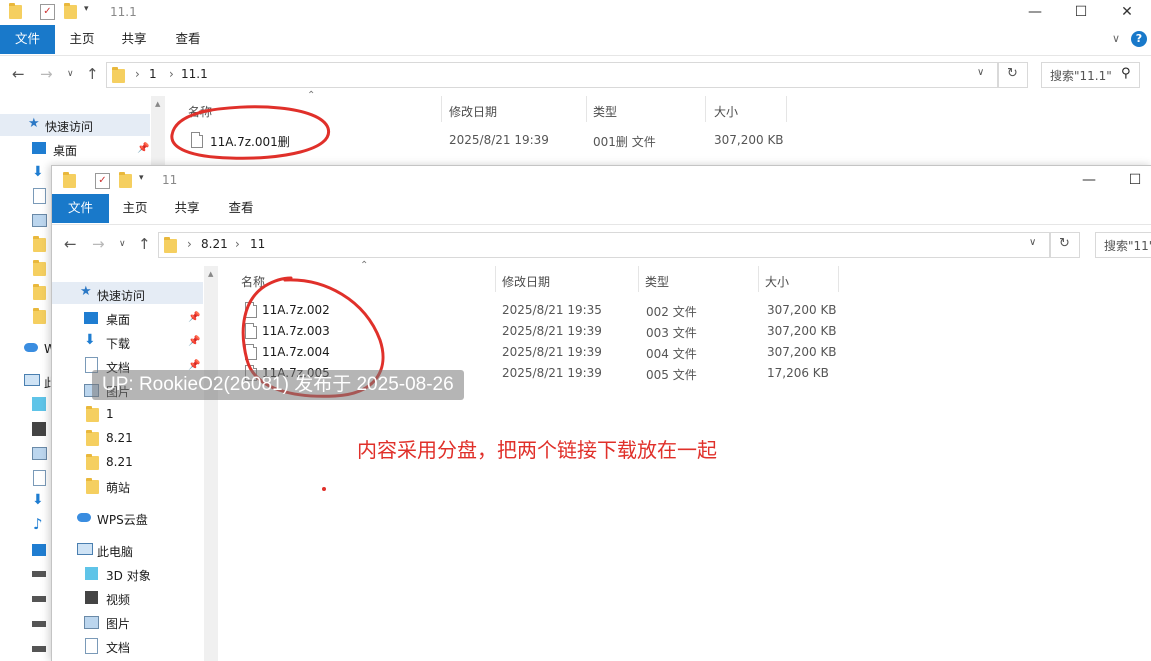 The image size is (1151, 661). What do you see at coordinates (1139, 39) in the screenshot?
I see `help-icon: ?` at bounding box center [1139, 39].